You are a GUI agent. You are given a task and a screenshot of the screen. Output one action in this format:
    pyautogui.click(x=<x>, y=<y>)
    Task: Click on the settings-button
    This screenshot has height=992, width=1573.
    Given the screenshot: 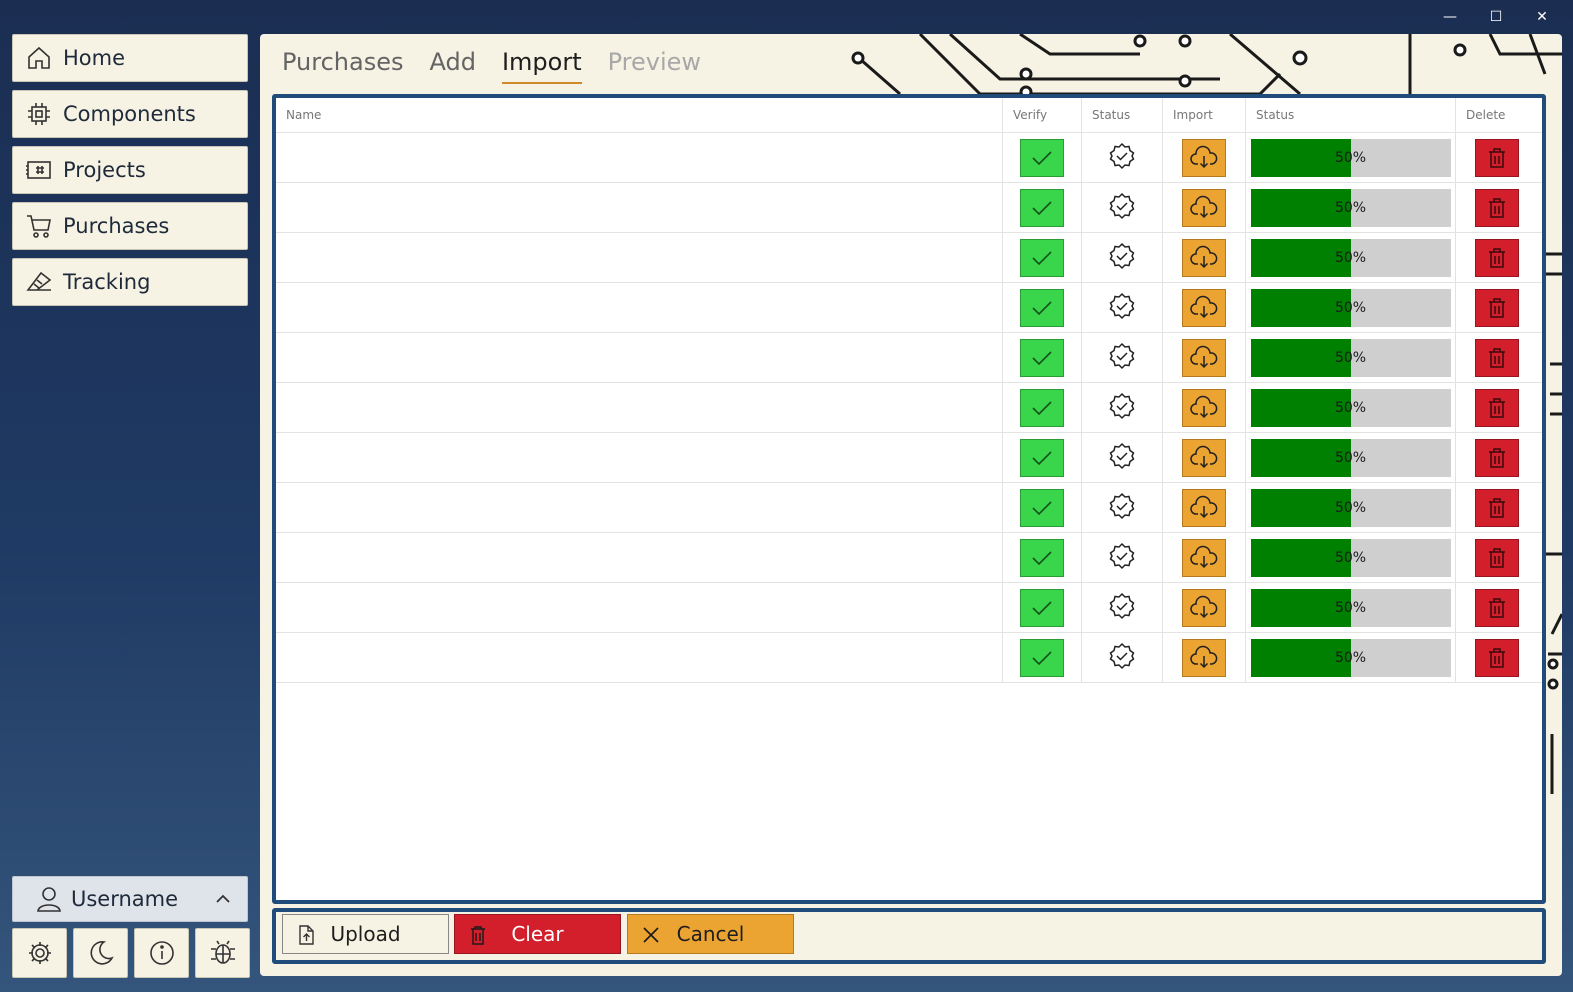 What is the action you would take?
    pyautogui.click(x=39, y=953)
    